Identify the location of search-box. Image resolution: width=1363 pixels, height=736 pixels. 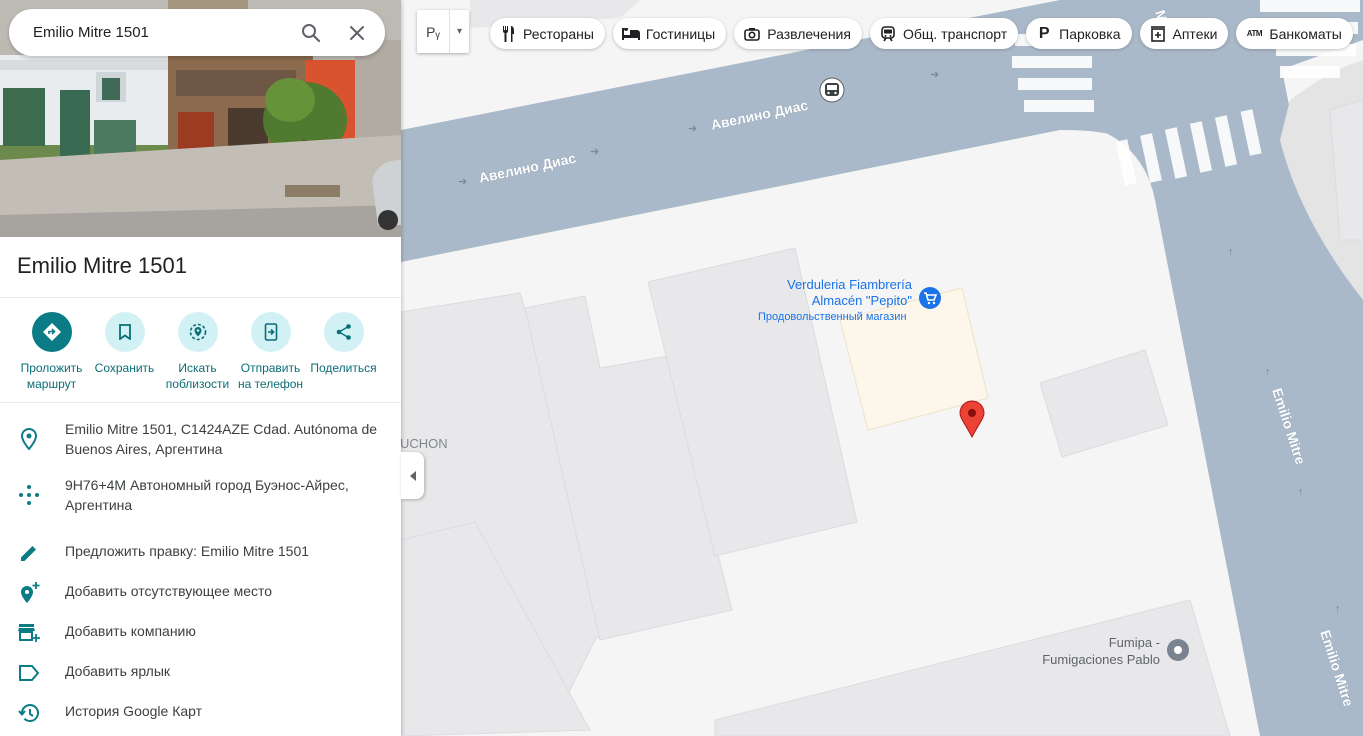
(197, 32).